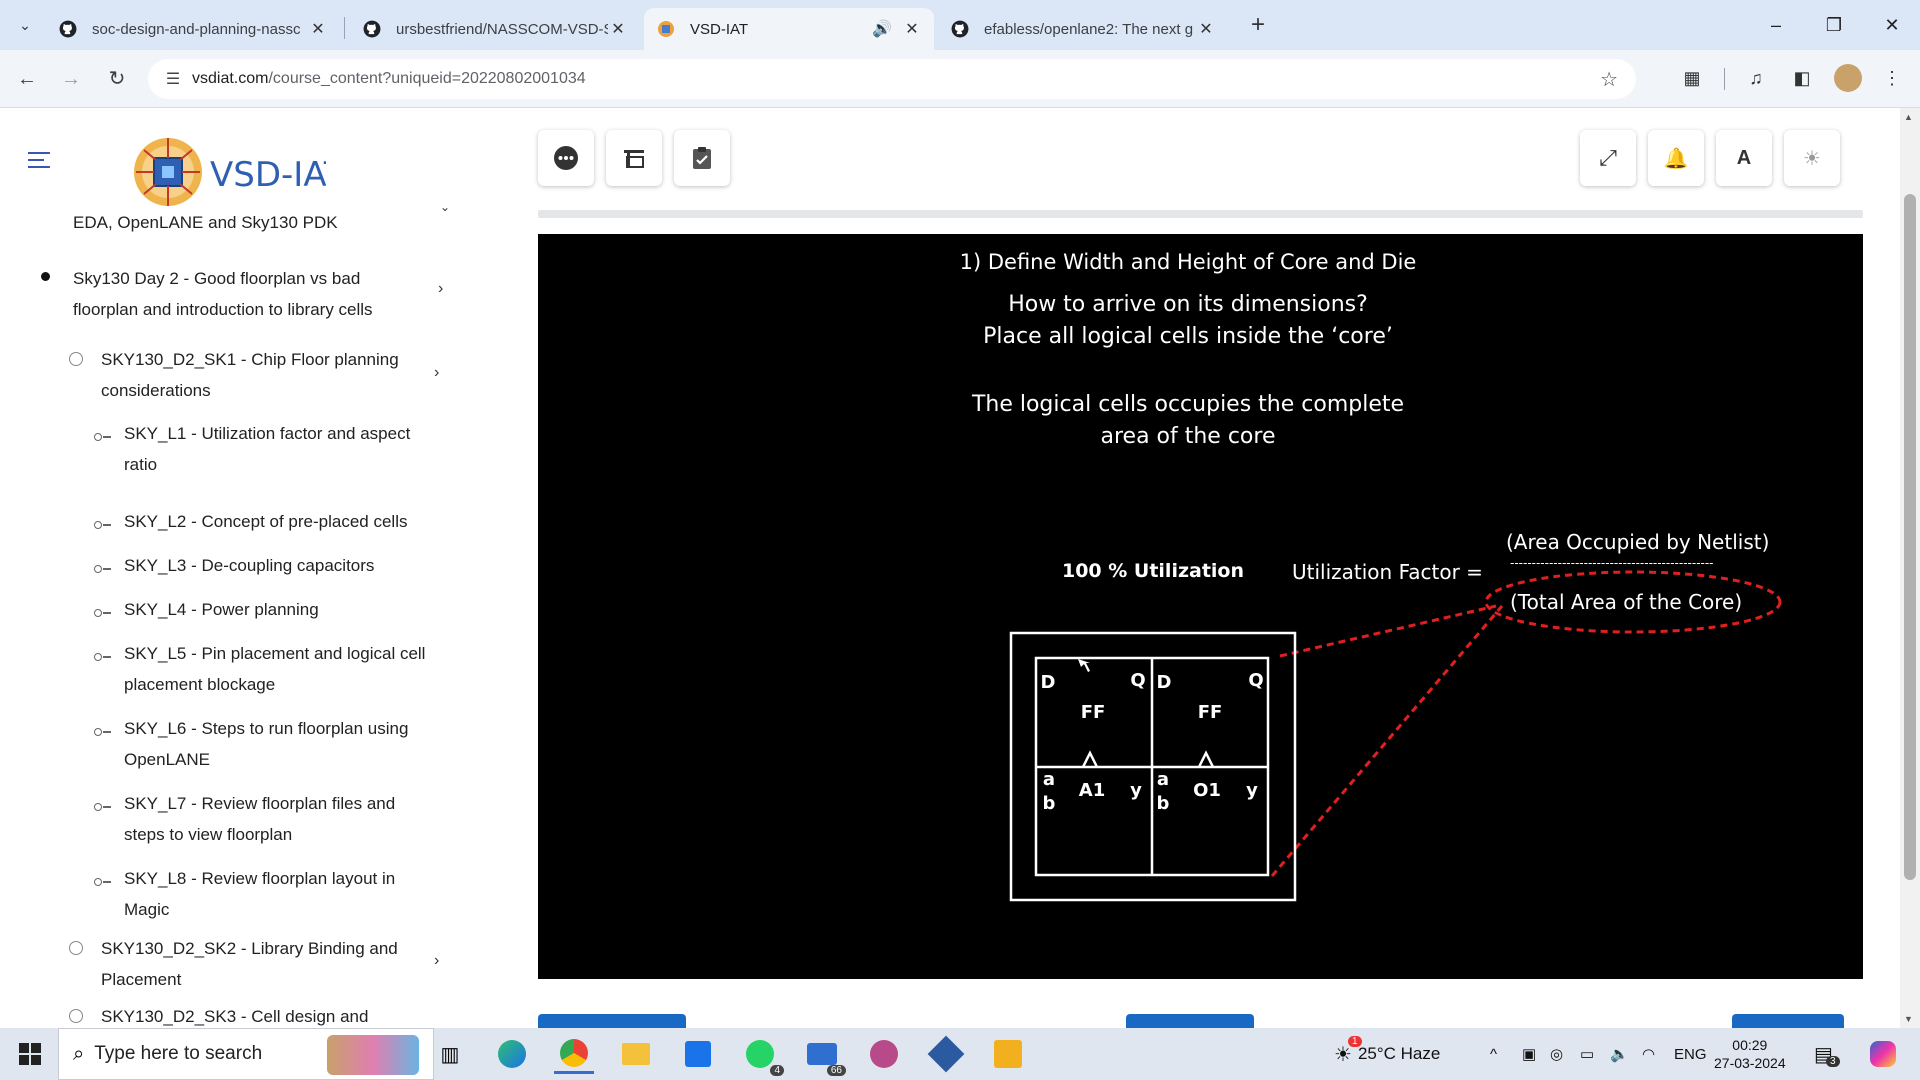  Describe the element at coordinates (1619, 1054) in the screenshot. I see `volume-icon: 🔈` at that location.